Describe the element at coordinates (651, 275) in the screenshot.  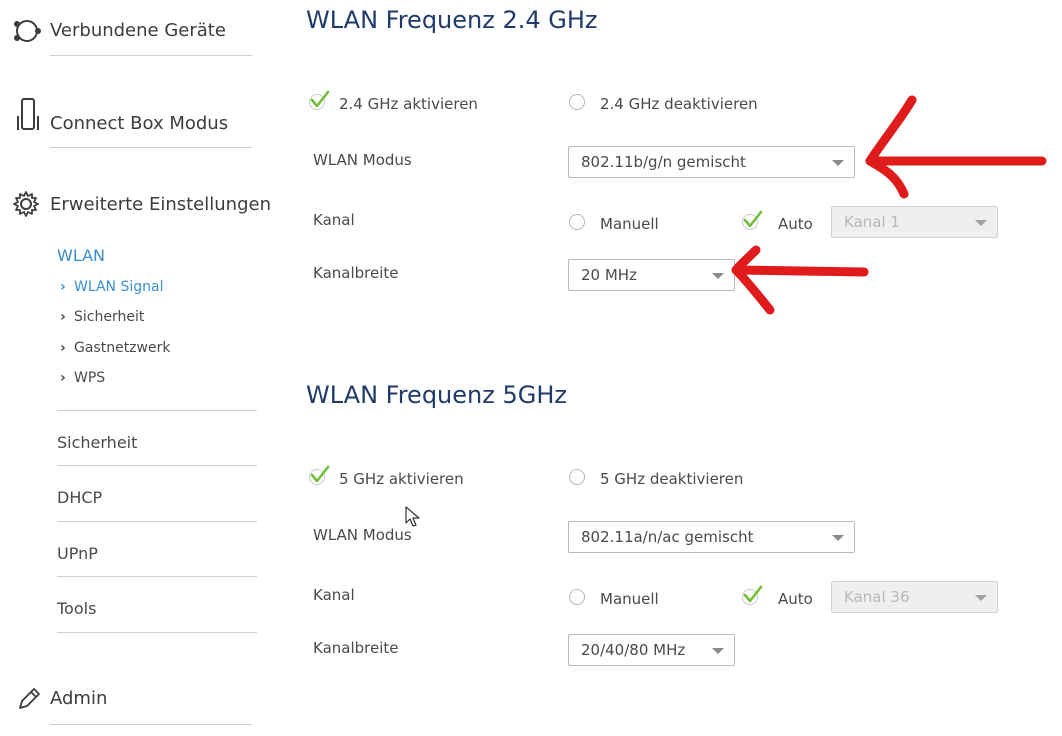
I see `bandwidth-select-2-4ghz: 20 MHz` at that location.